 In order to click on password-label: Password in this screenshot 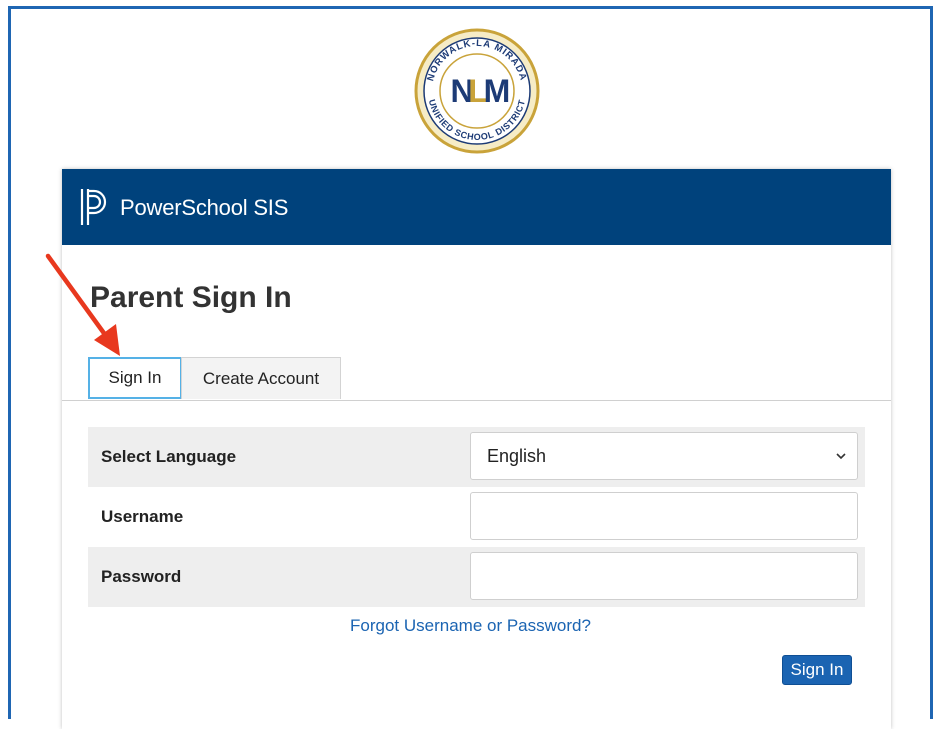, I will do `click(141, 576)`.